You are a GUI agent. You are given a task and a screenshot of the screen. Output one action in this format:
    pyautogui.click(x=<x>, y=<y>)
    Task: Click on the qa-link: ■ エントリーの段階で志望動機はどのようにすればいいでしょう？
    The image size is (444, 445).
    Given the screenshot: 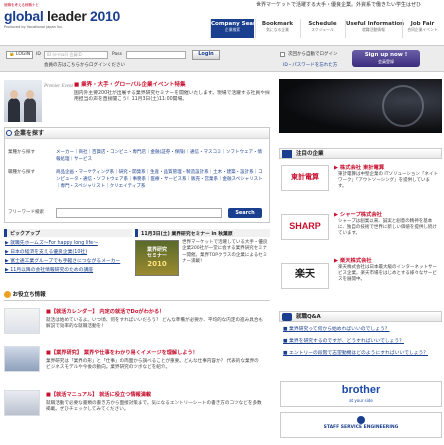 What is the action you would take?
    pyautogui.click(x=355, y=354)
    